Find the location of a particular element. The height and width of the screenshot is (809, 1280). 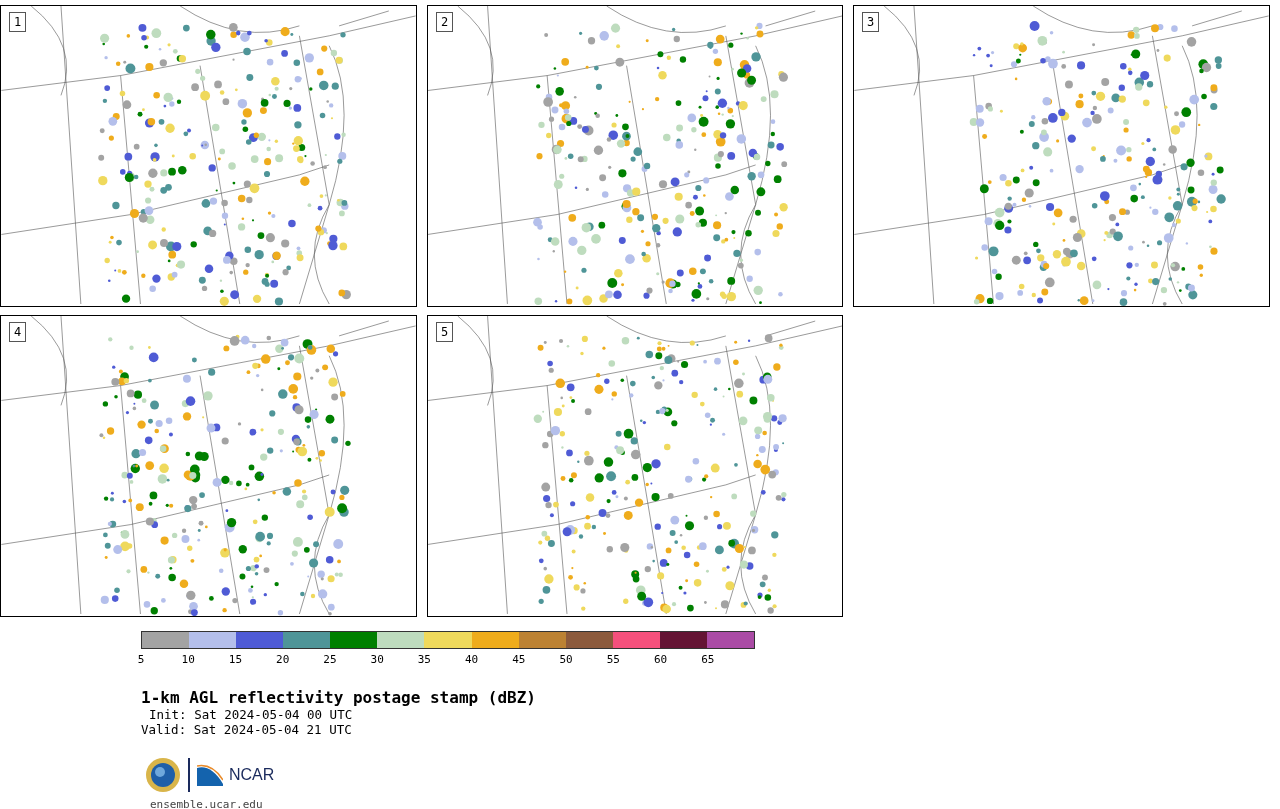

tick-label: 15 is located at coordinates (235, 660).